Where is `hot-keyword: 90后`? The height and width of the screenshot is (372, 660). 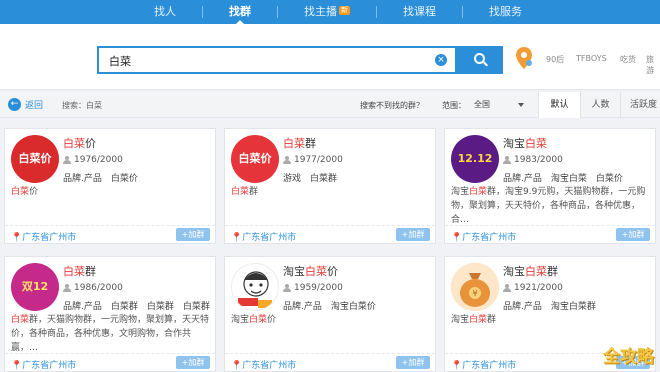
hot-keyword: 90后 is located at coordinates (555, 59).